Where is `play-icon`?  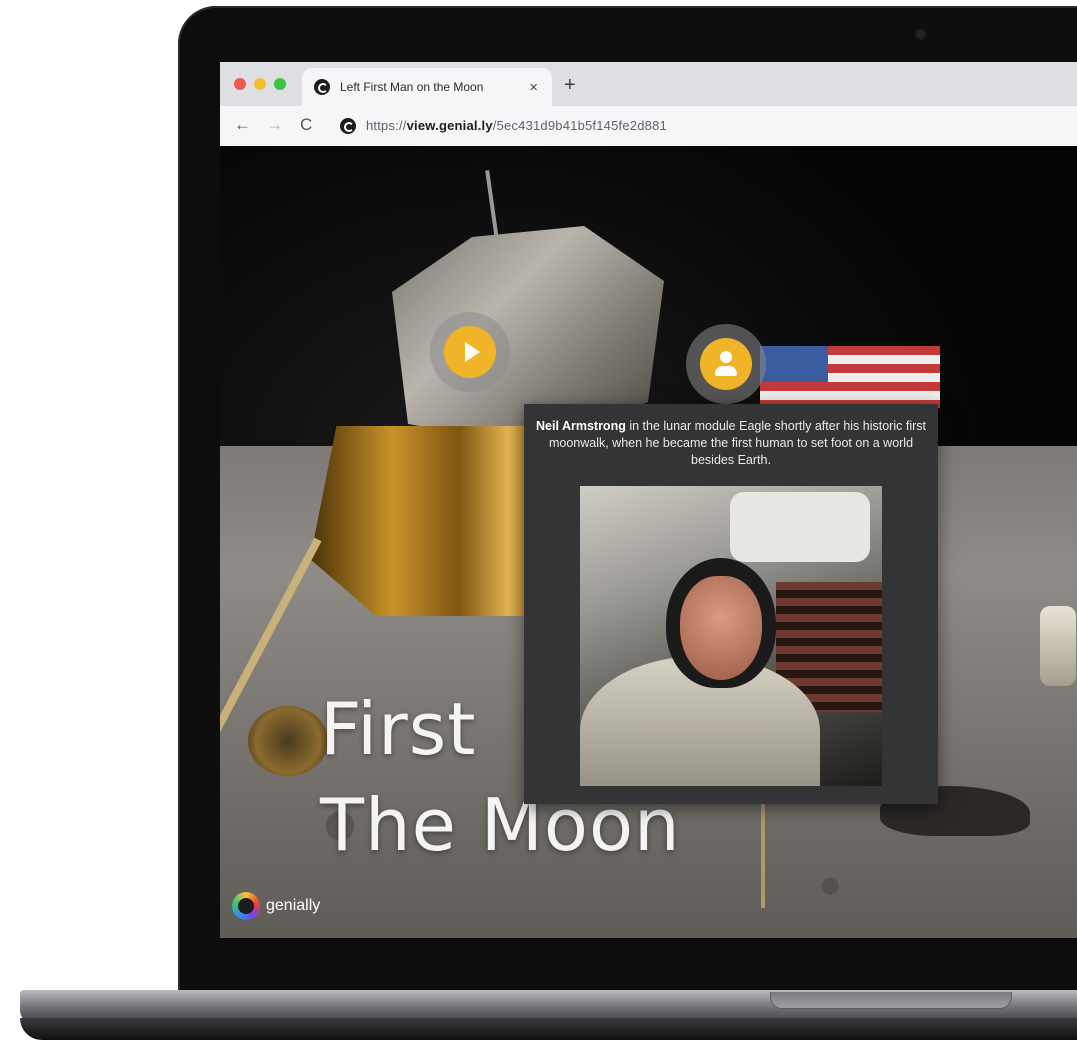 play-icon is located at coordinates (470, 352).